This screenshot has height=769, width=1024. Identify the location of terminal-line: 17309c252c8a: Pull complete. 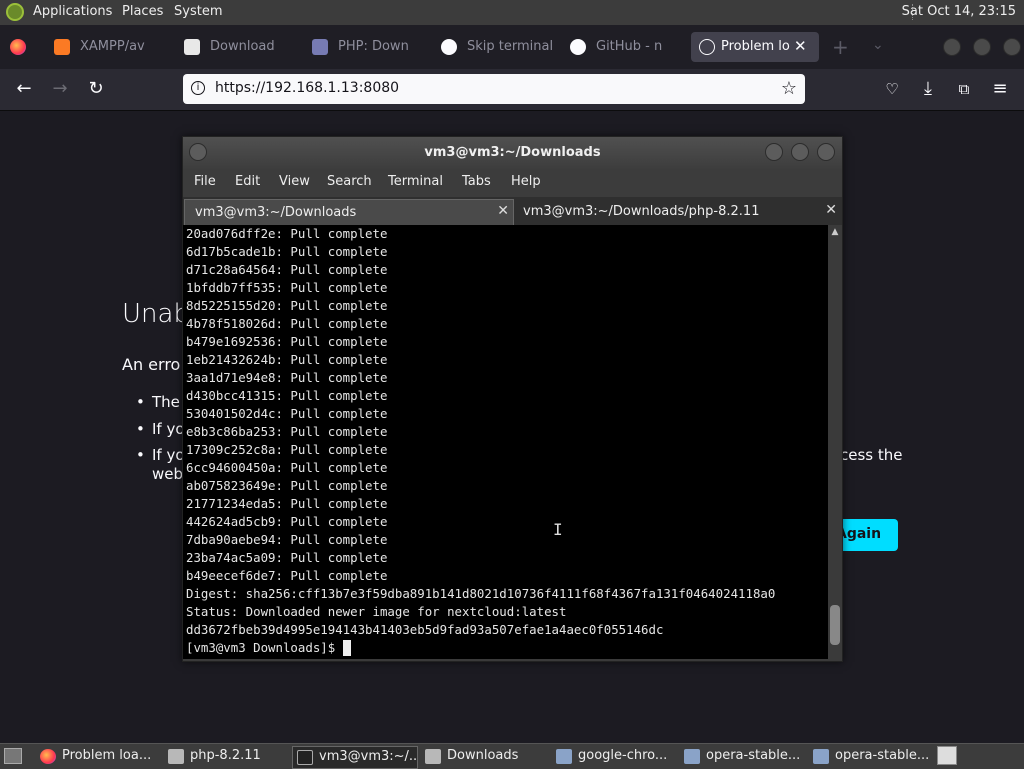
(287, 449).